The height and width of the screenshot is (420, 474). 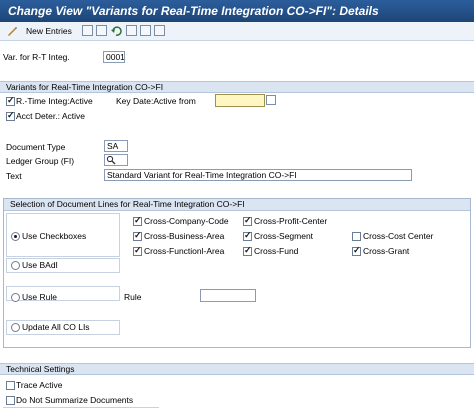 What do you see at coordinates (271, 100) in the screenshot?
I see `calendar-icon` at bounding box center [271, 100].